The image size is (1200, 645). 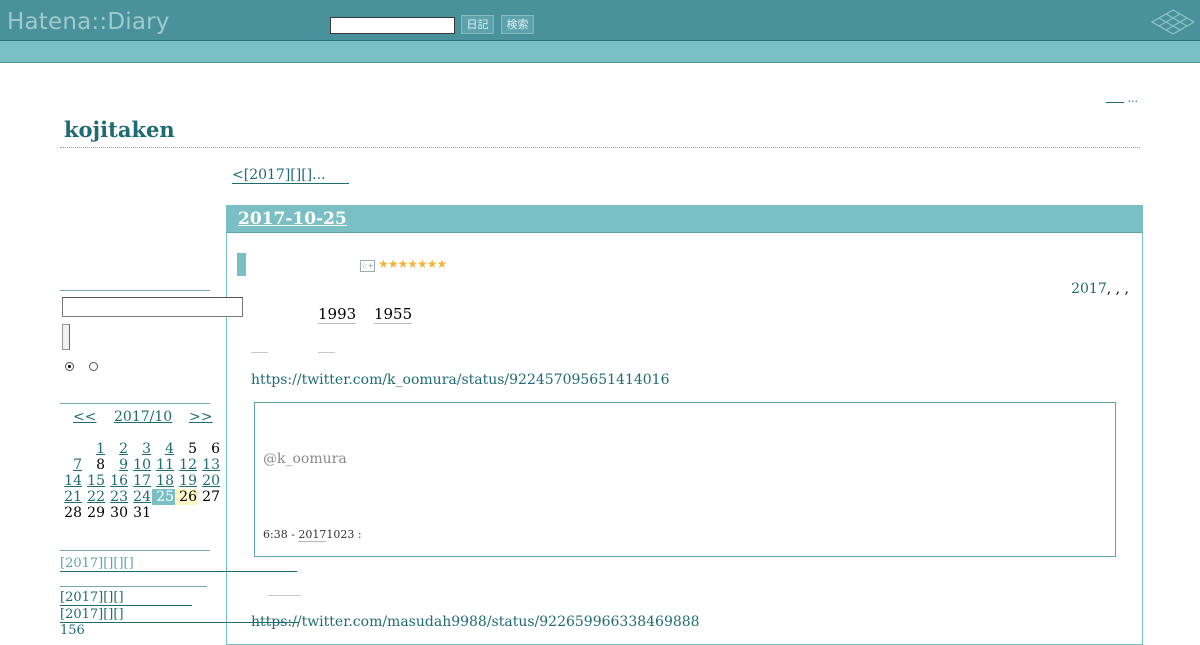 What do you see at coordinates (393, 314) in the screenshot?
I see `year-link-2: 1955` at bounding box center [393, 314].